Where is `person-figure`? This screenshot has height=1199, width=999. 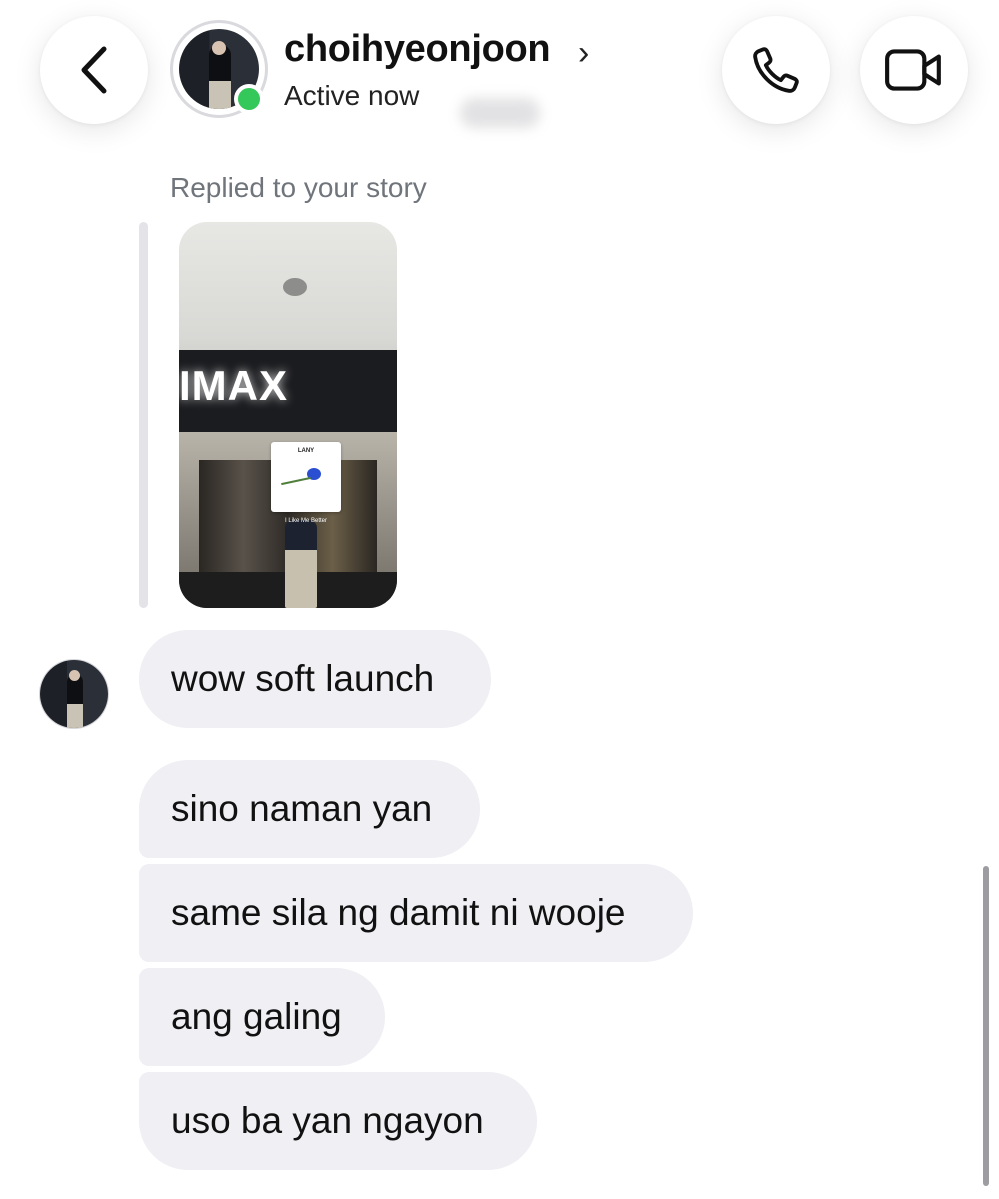
person-figure is located at coordinates (301, 564).